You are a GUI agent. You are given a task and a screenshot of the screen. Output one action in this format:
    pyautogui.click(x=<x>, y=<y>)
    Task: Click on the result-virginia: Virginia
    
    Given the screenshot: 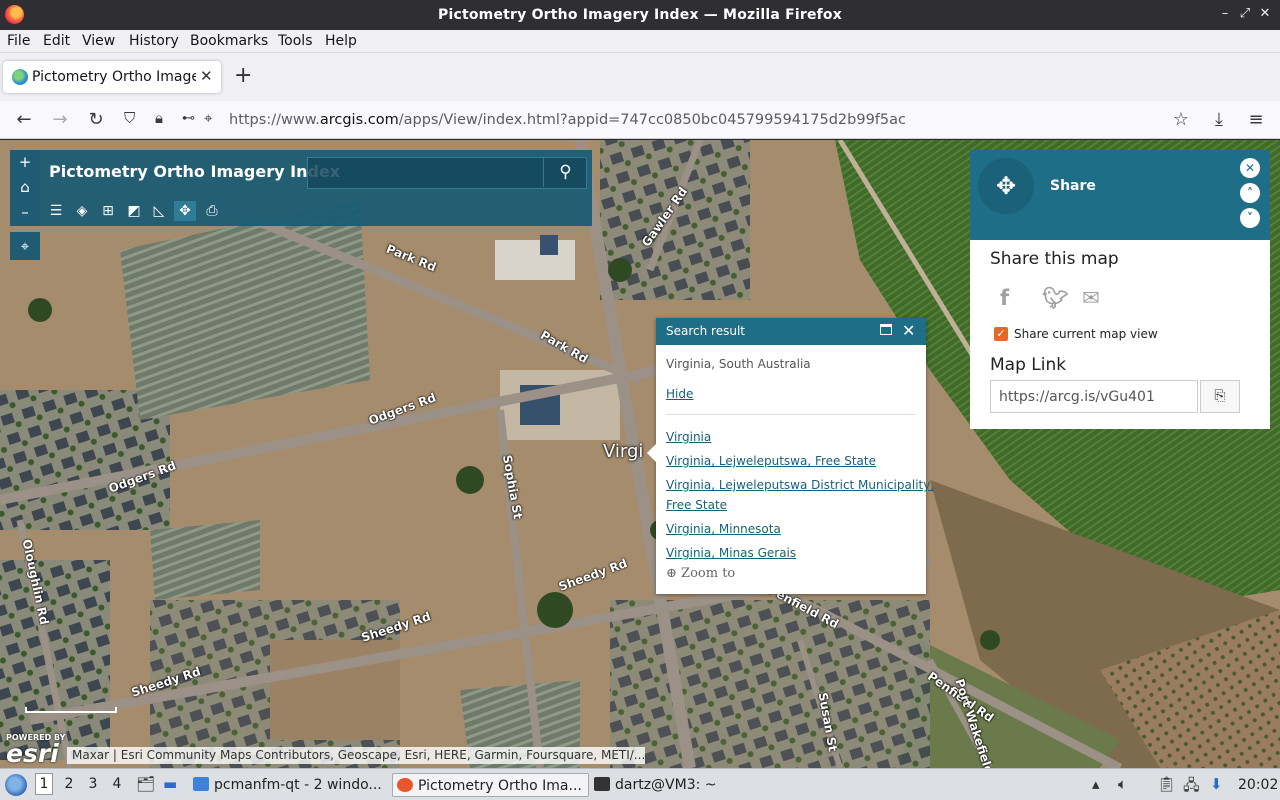 What is the action you would take?
    pyautogui.click(x=688, y=437)
    